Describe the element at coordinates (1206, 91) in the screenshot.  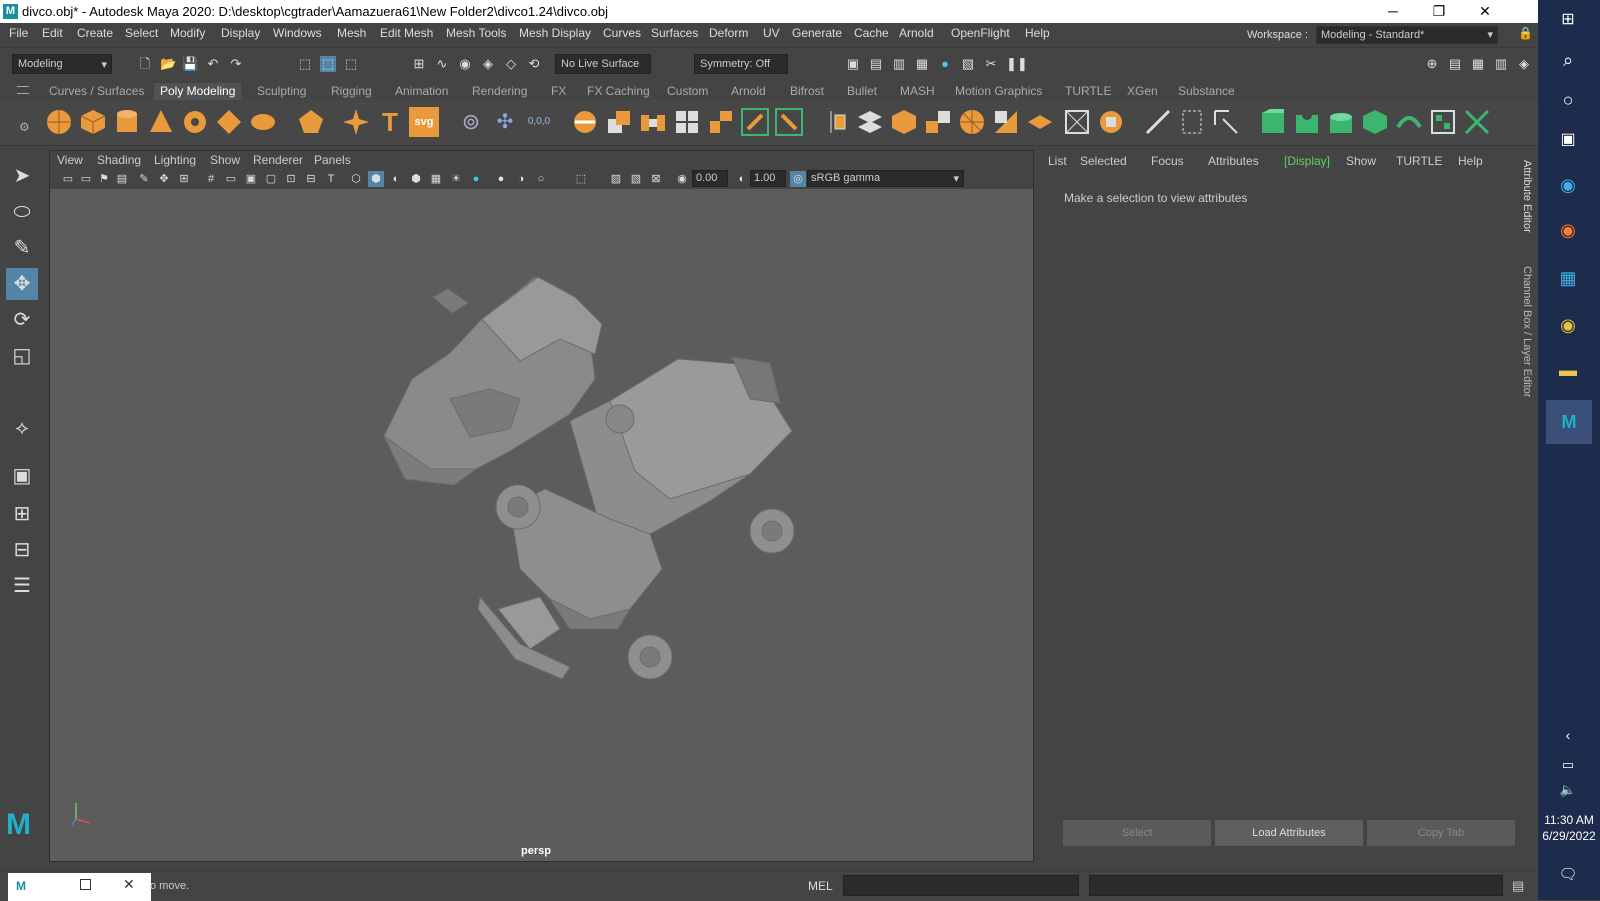
I see `tab-substance: Substance` at that location.